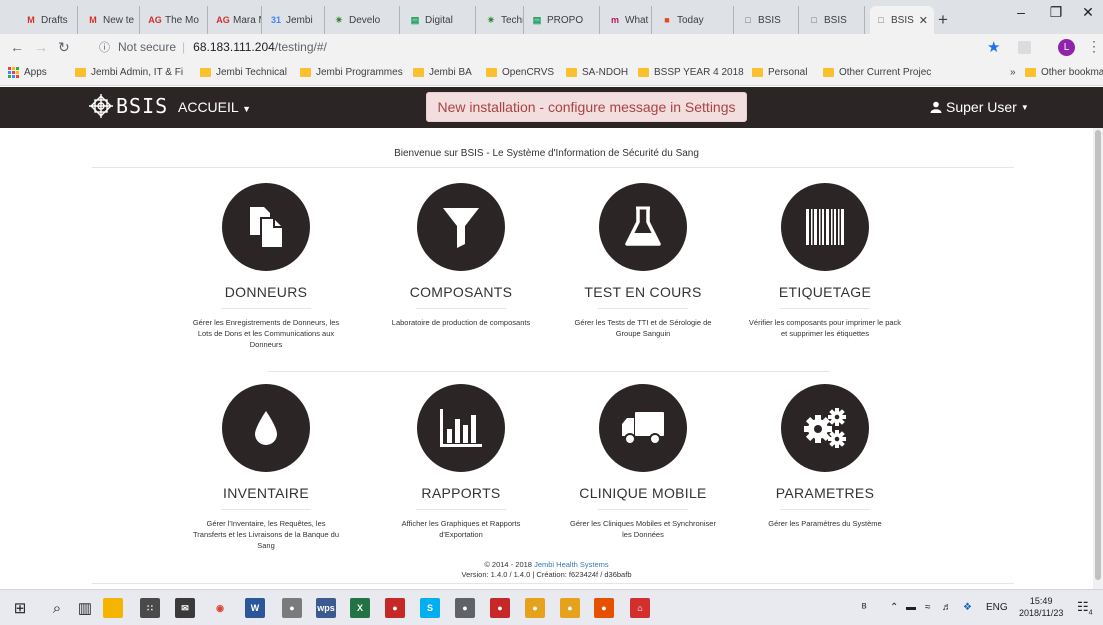  I want to click on tab-title: What is, so click(638, 20).